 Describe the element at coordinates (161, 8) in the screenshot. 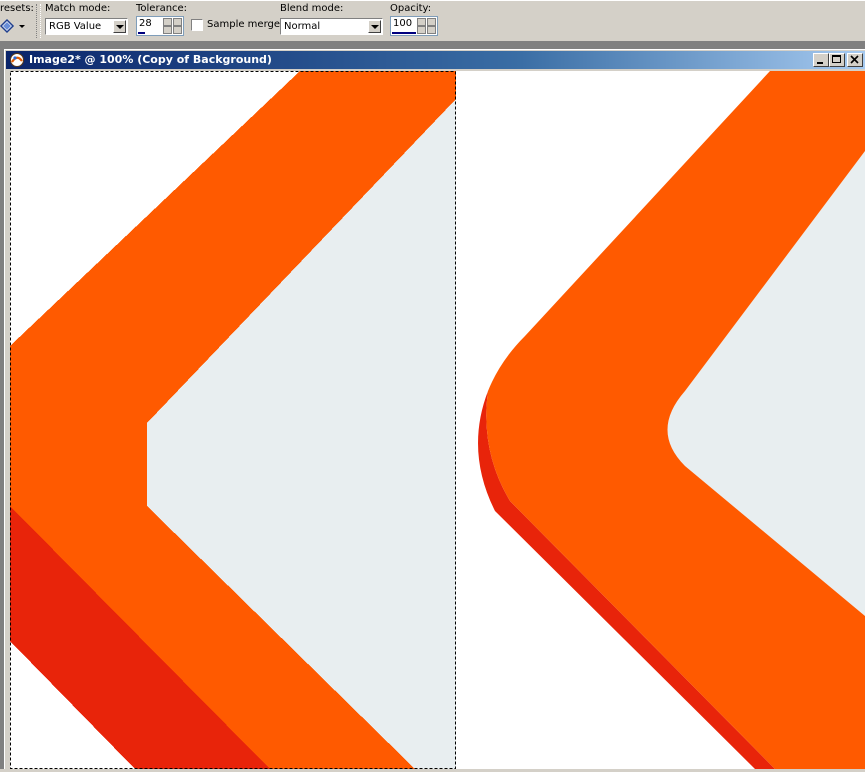

I see `tolerance-label: Tolerance:` at that location.